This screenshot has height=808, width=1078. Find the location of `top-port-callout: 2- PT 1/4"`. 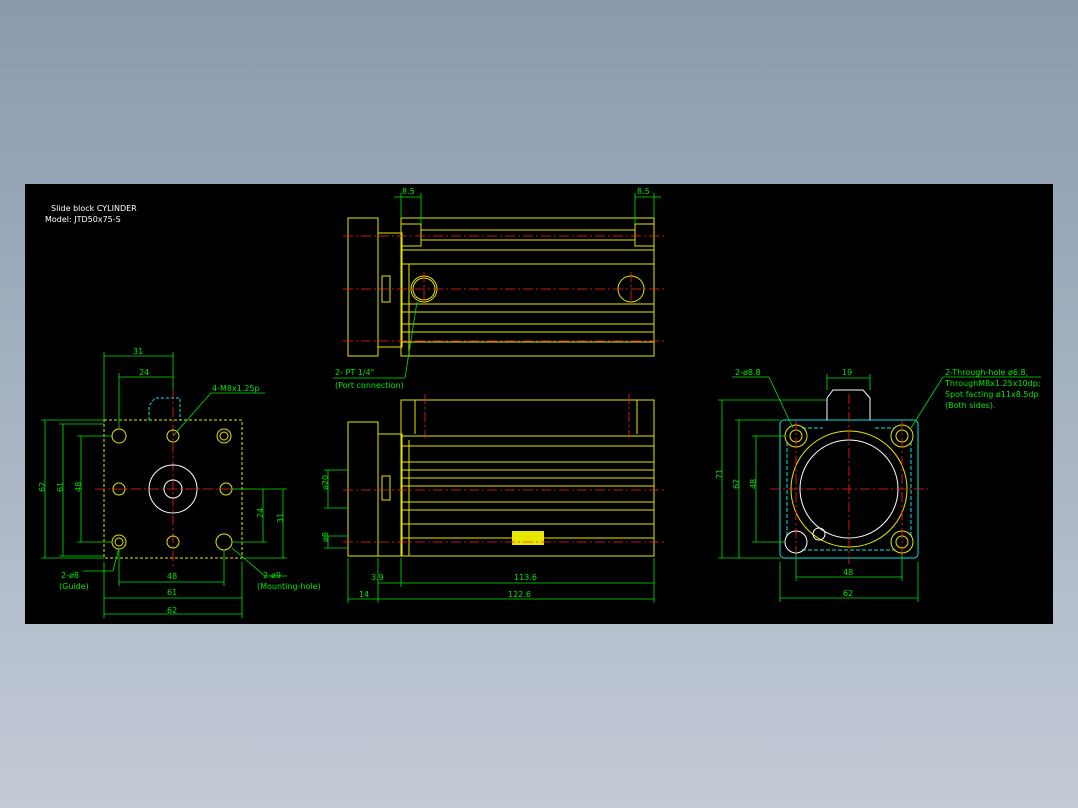

top-port-callout: 2- PT 1/4" is located at coordinates (354, 372).